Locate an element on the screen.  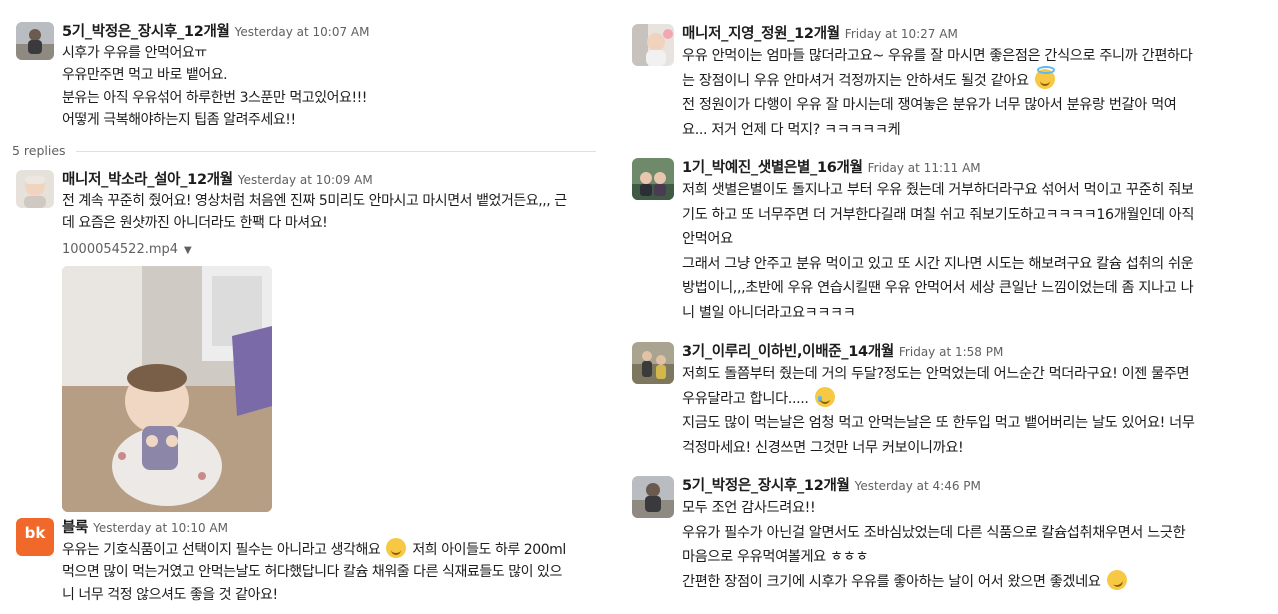
message-text: 간편한 장점이 크기에 시후가 우유를 좋아하는 날이 어서 왔으면 좋겠네요 is located at coordinates (891, 581).